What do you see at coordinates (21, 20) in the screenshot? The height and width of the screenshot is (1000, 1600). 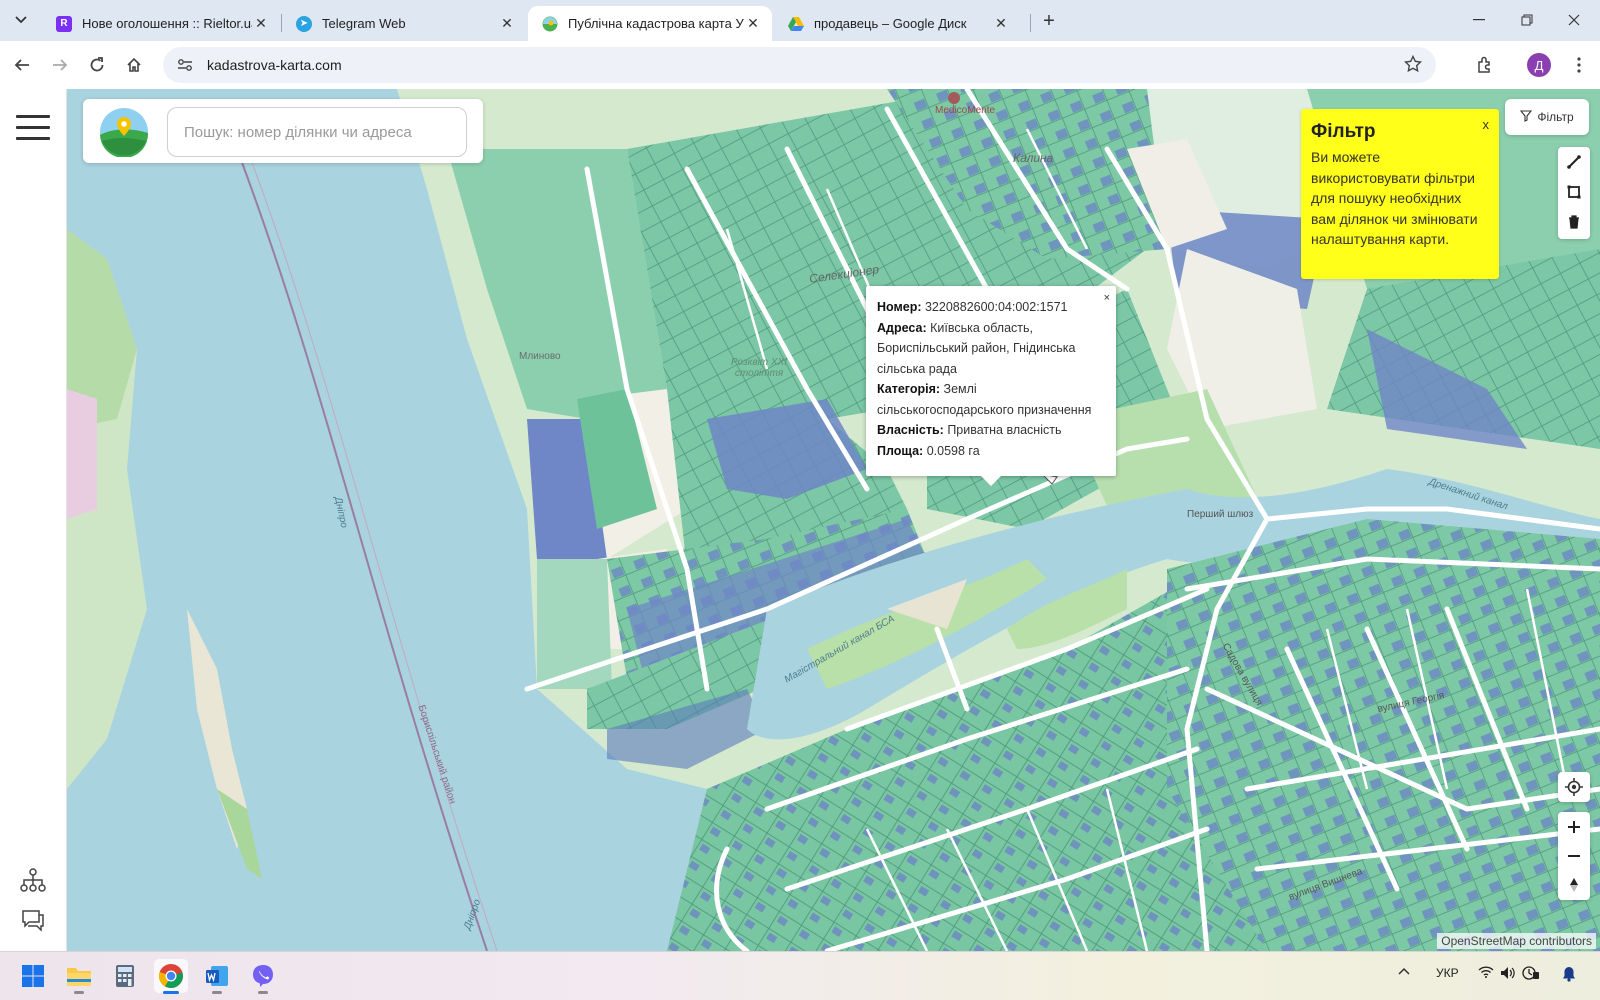 I see `tab-search-button` at bounding box center [21, 20].